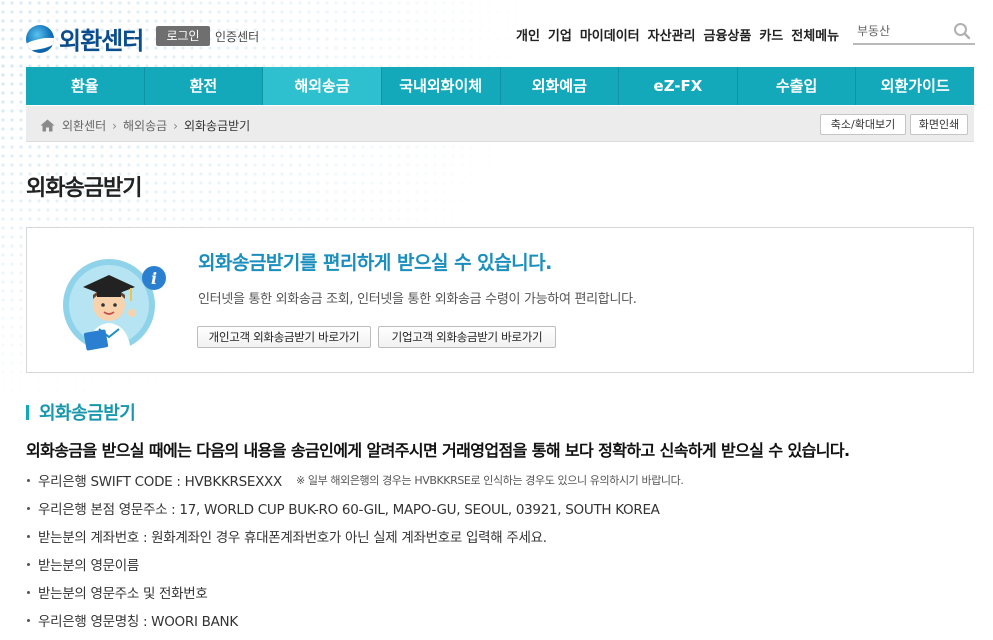  I want to click on search-icon, so click(962, 31).